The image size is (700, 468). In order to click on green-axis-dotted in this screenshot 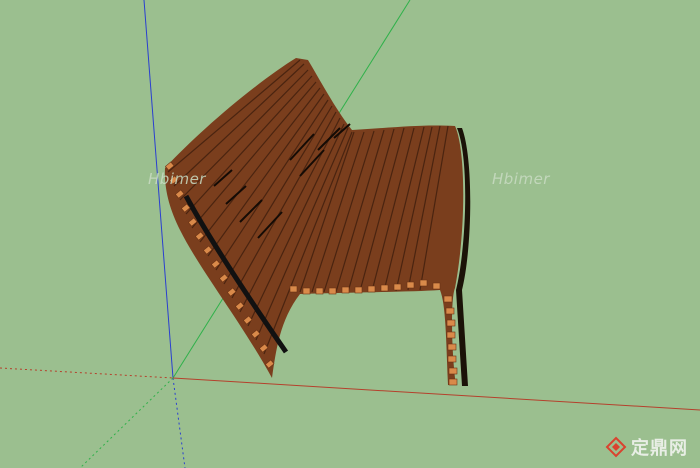, I will do `click(126, 422)`.